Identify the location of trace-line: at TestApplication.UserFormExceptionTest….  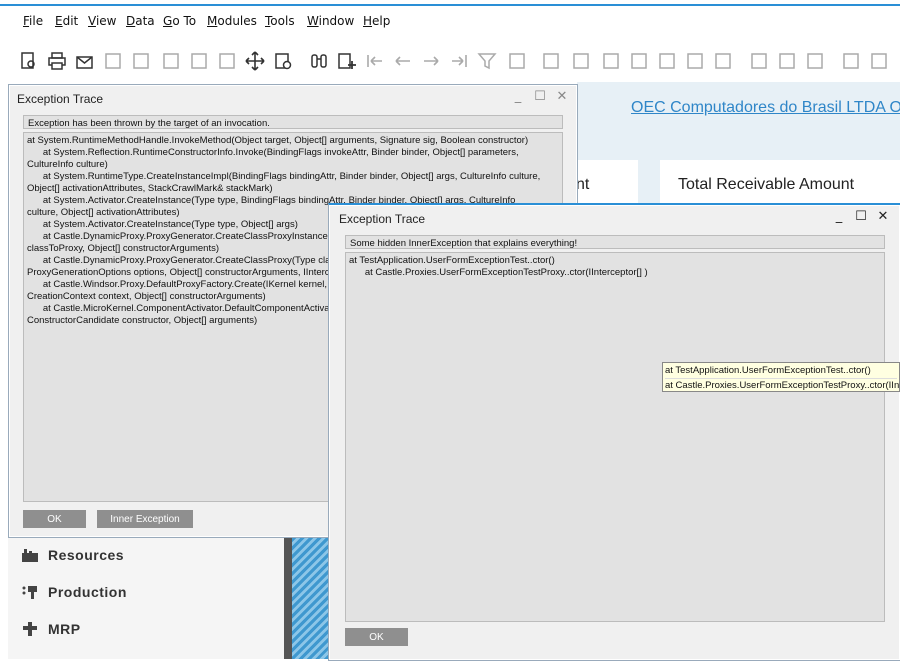
(452, 260).